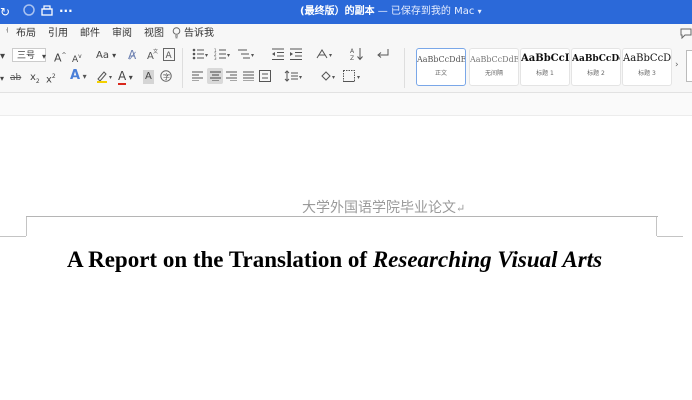  Describe the element at coordinates (215, 58) in the screenshot. I see `svg-text: 3` at that location.